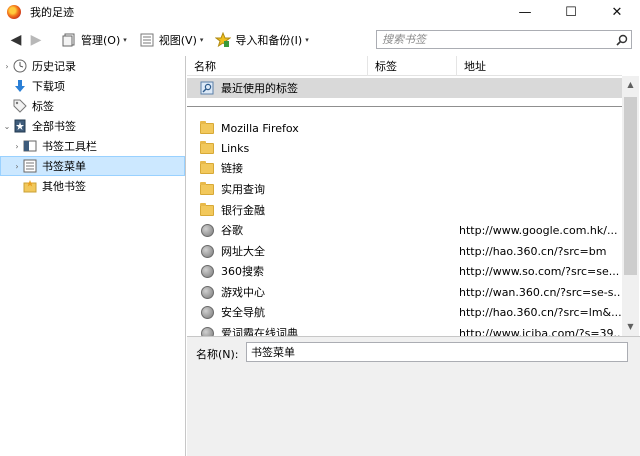 The width and height of the screenshot is (640, 456). What do you see at coordinates (48, 86) in the screenshot?
I see `sidebar-item-label: 下载项` at bounding box center [48, 86].